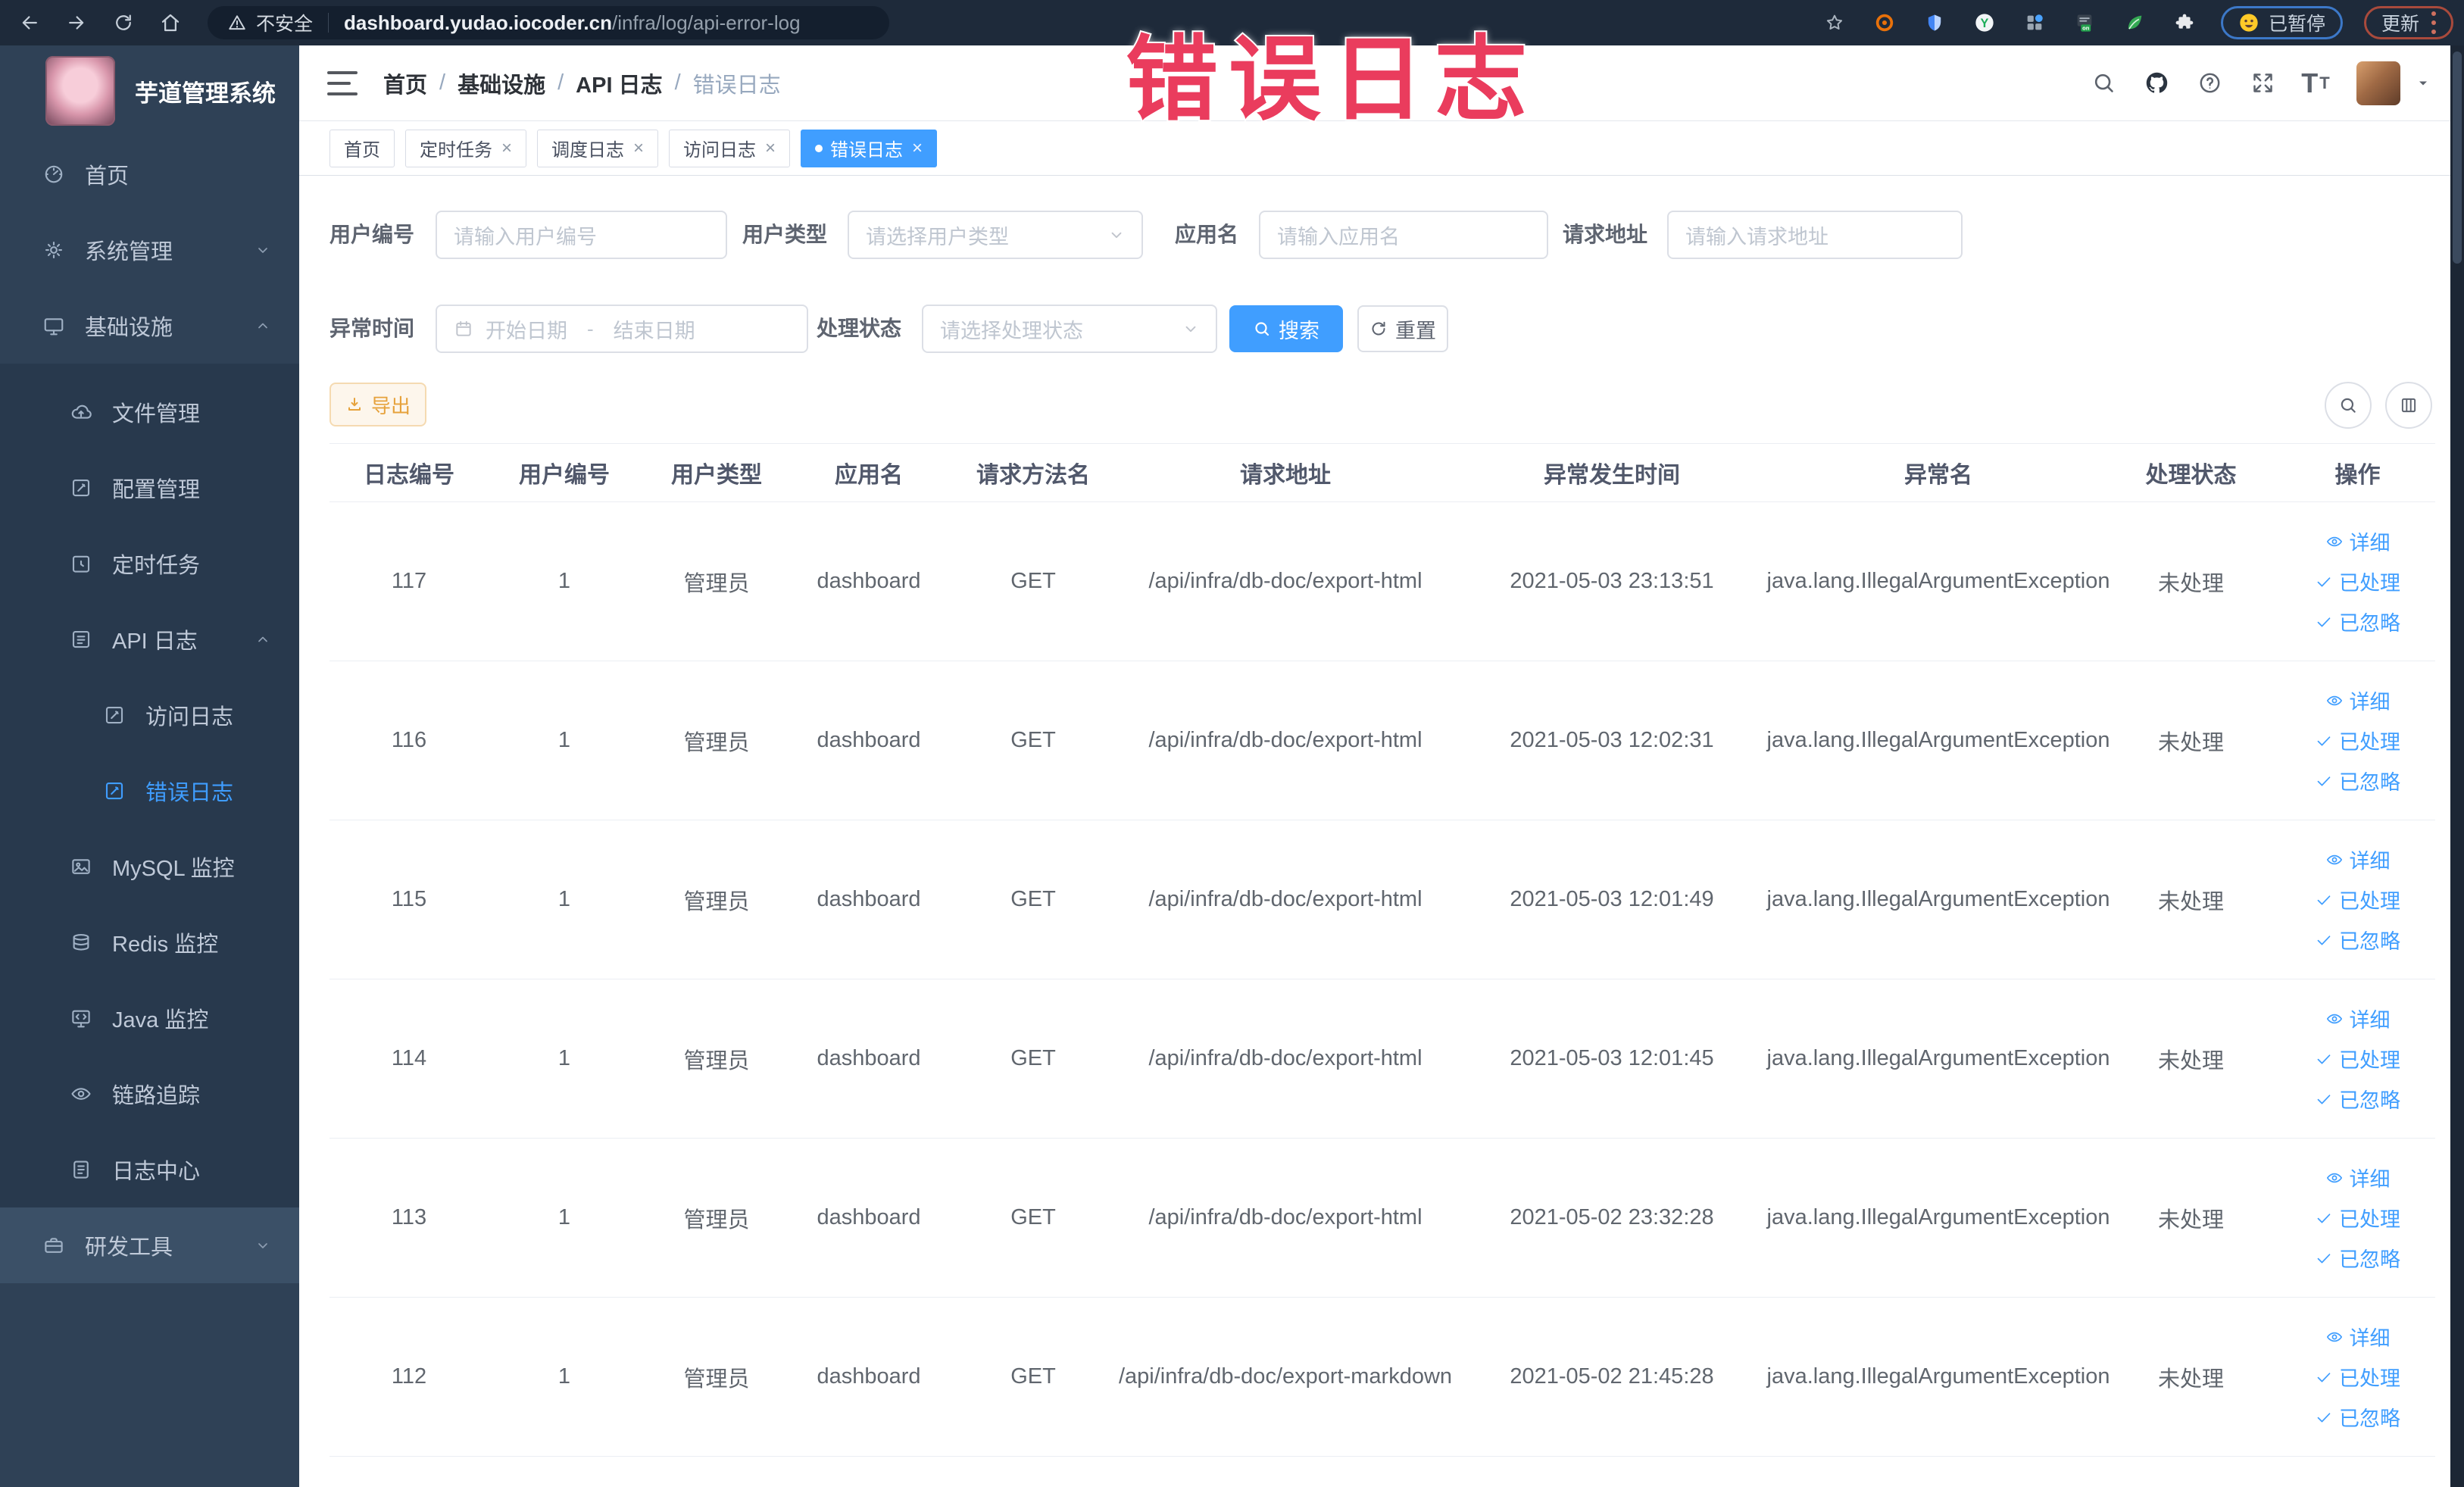  I want to click on column-settings-button, so click(2408, 405).